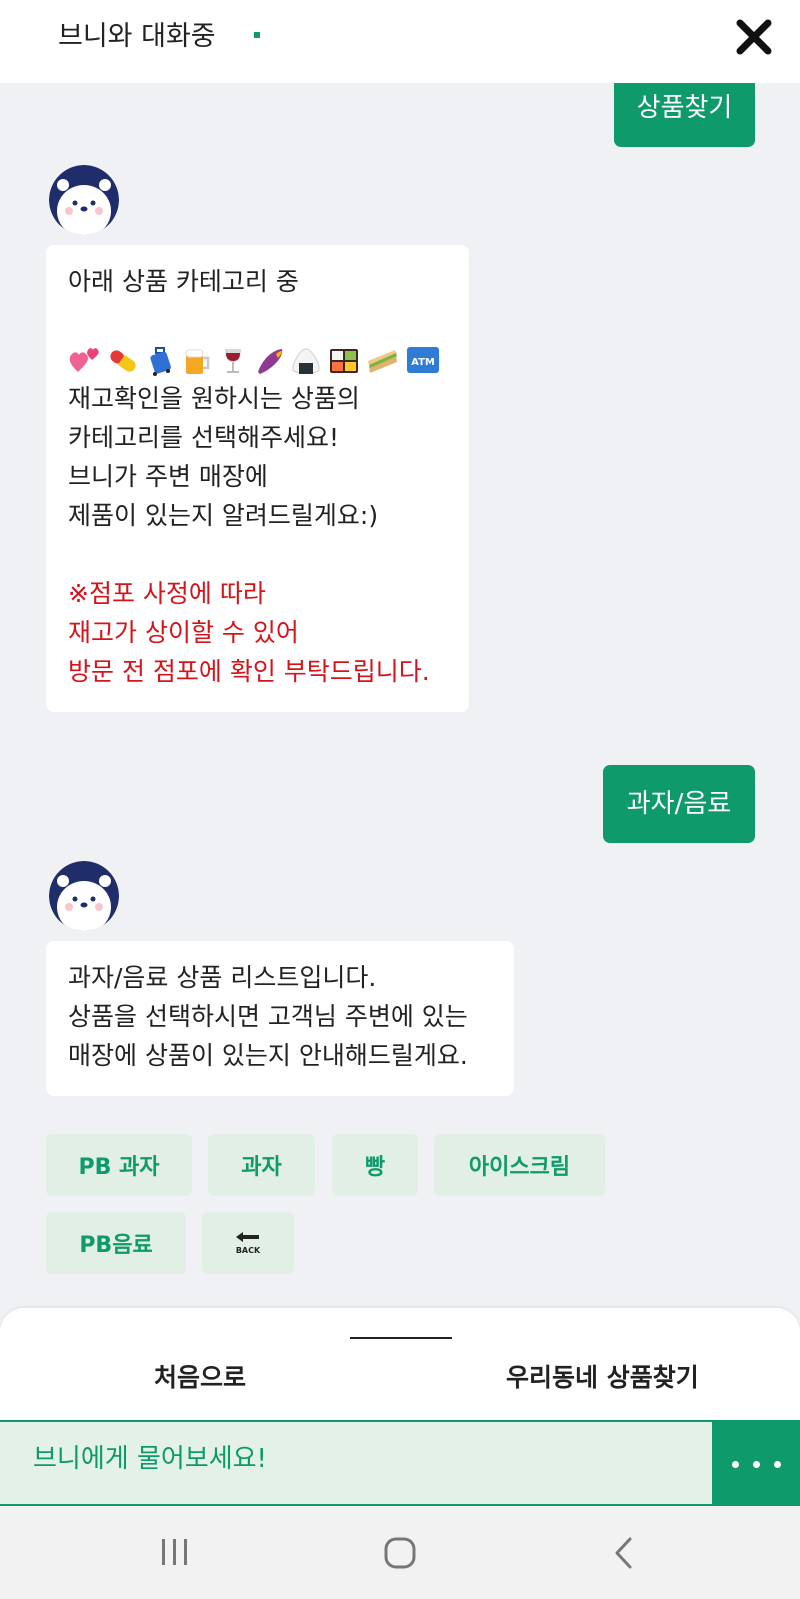  Describe the element at coordinates (167, 593) in the screenshot. I see `stock-notice-line: ※점포 사정에 따라` at that location.